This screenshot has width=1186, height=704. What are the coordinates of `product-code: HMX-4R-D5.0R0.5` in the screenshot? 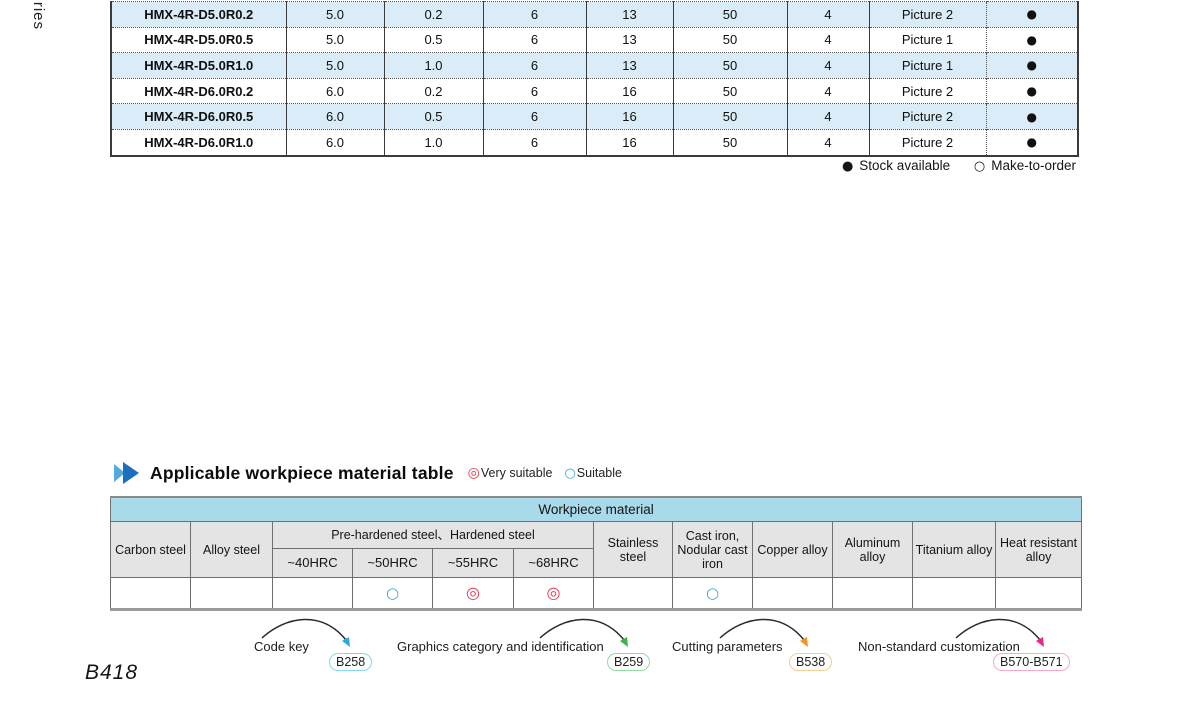 It's located at (198, 39).